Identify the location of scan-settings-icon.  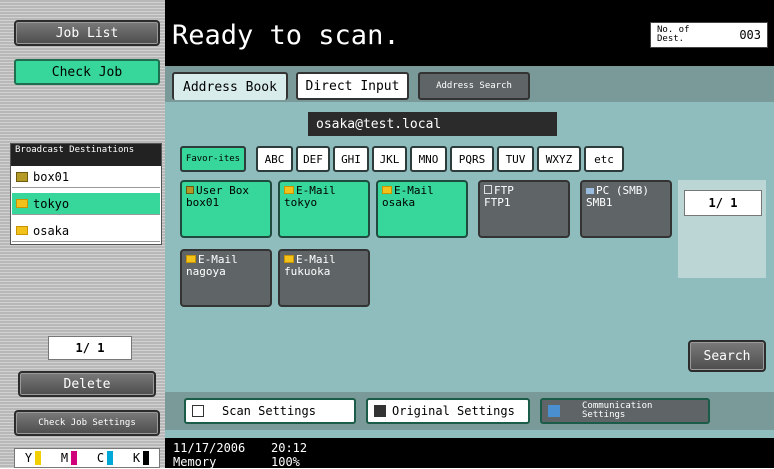
(198, 411).